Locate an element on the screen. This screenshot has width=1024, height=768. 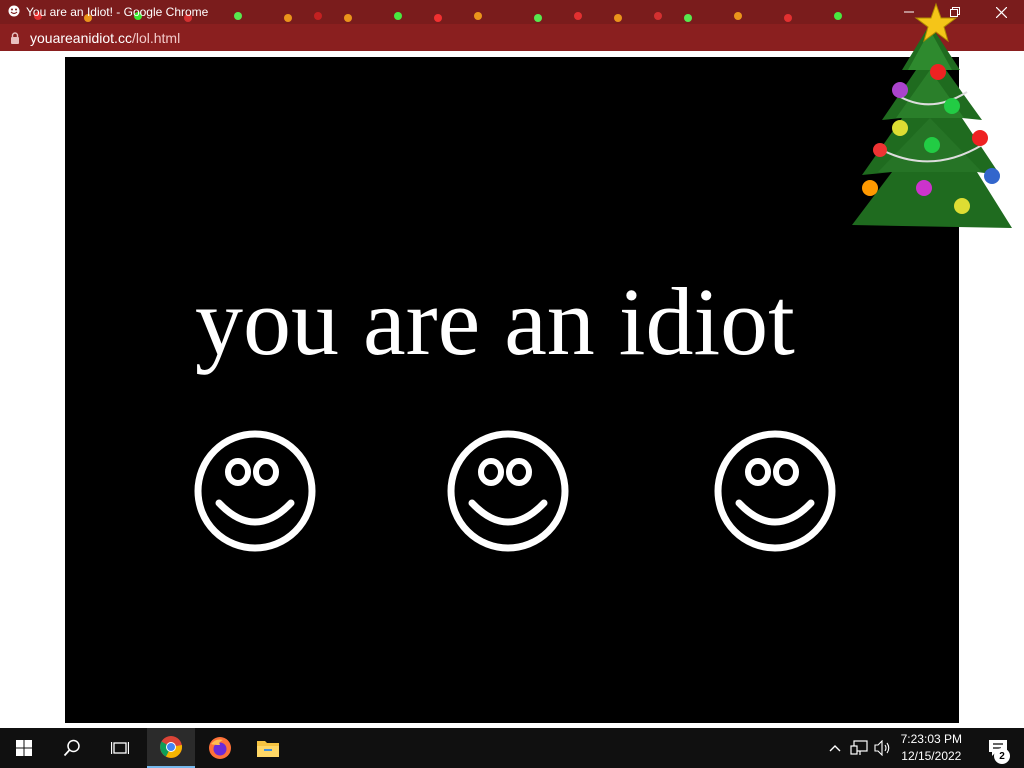
search-button is located at coordinates (72, 748).